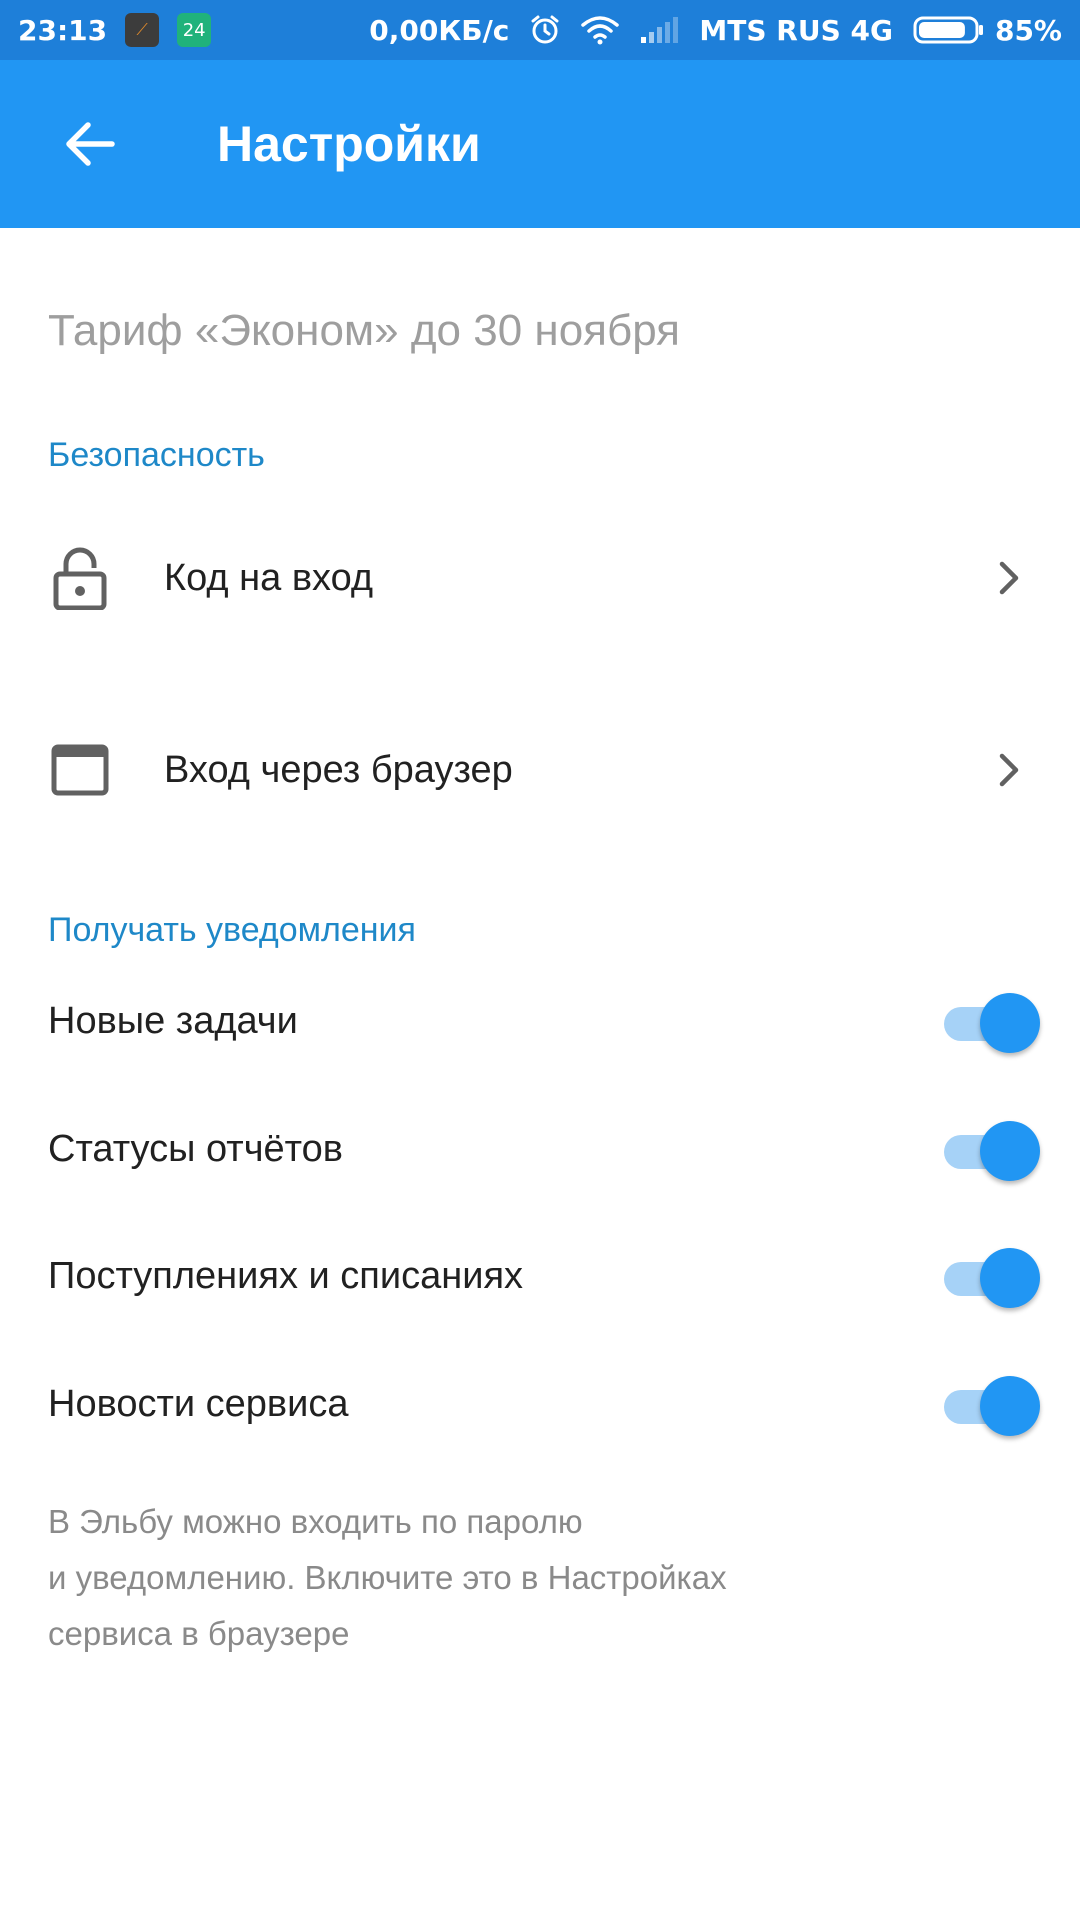 The height and width of the screenshot is (1920, 1080). Describe the element at coordinates (540, 578) in the screenshot. I see `settings-item-login-code: Код на вход` at that location.